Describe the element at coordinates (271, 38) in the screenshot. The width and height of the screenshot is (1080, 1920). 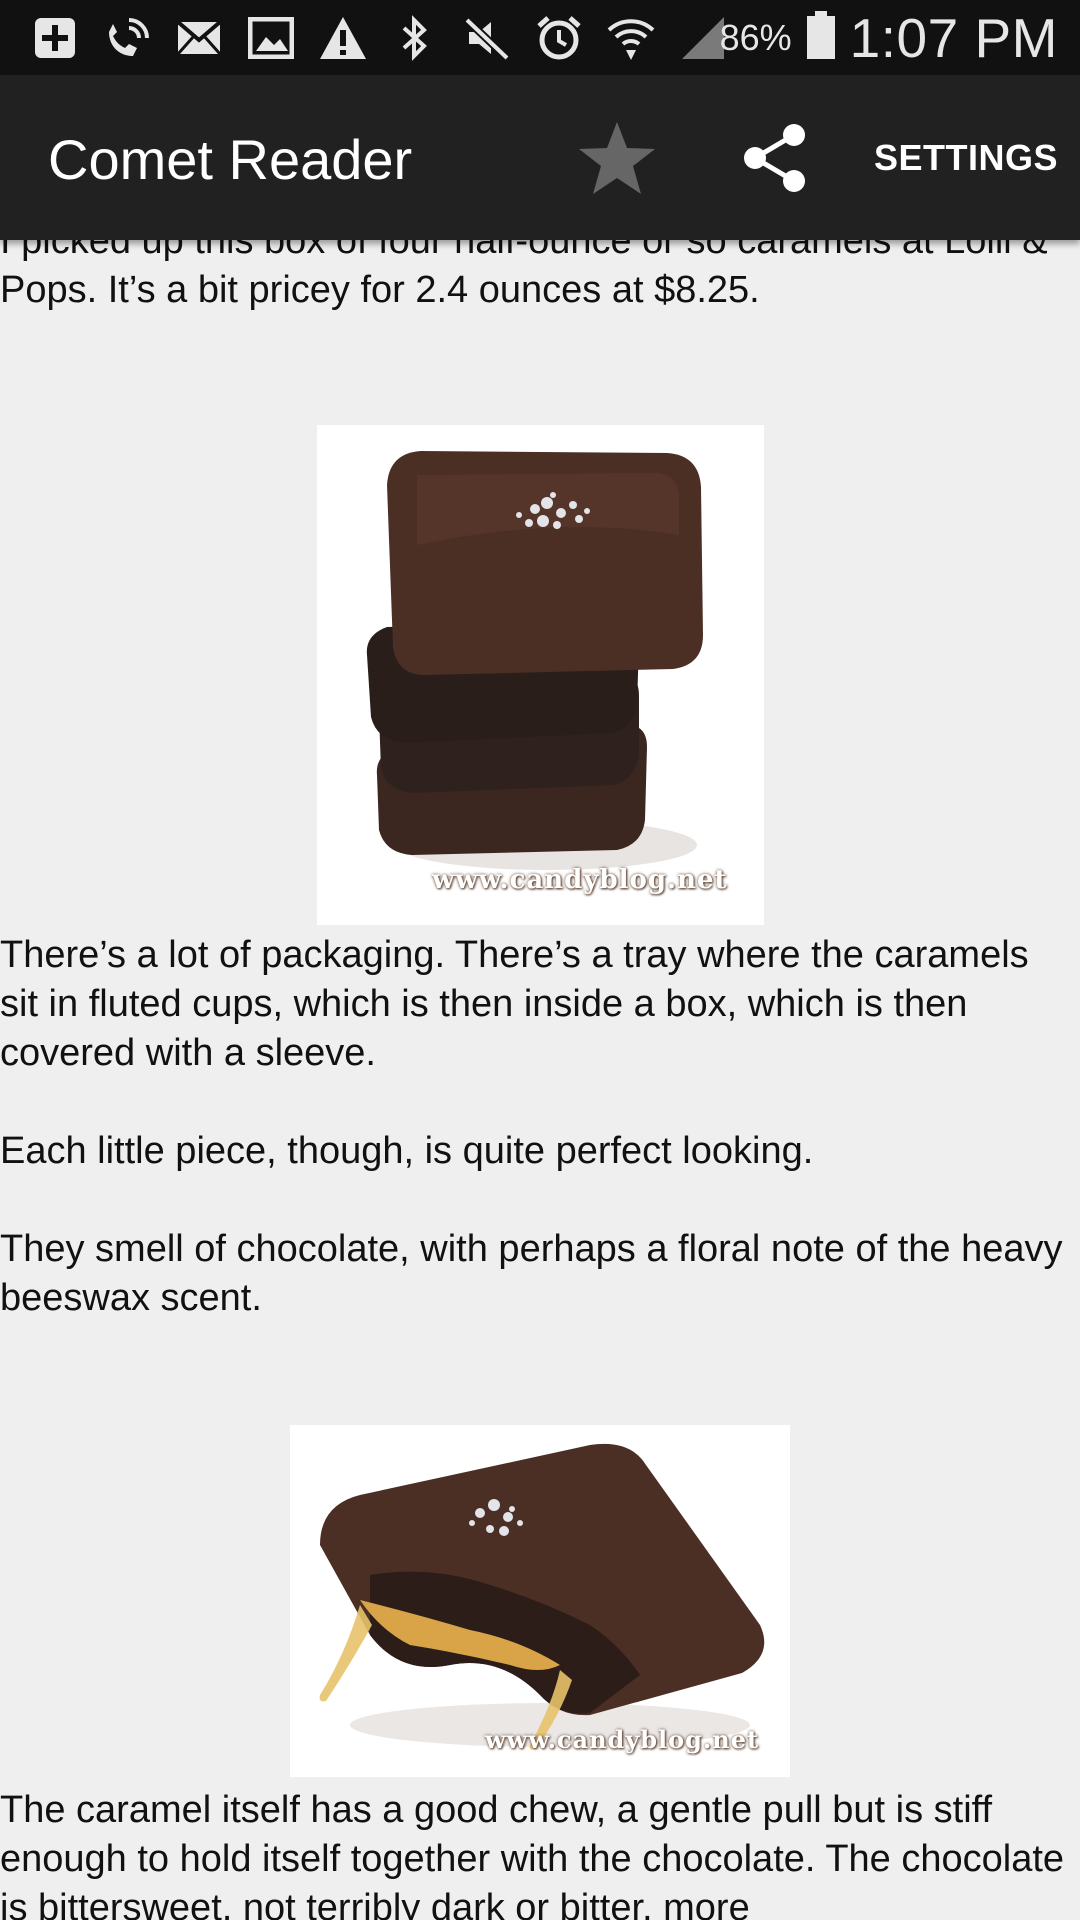
I see `image-icon` at that location.